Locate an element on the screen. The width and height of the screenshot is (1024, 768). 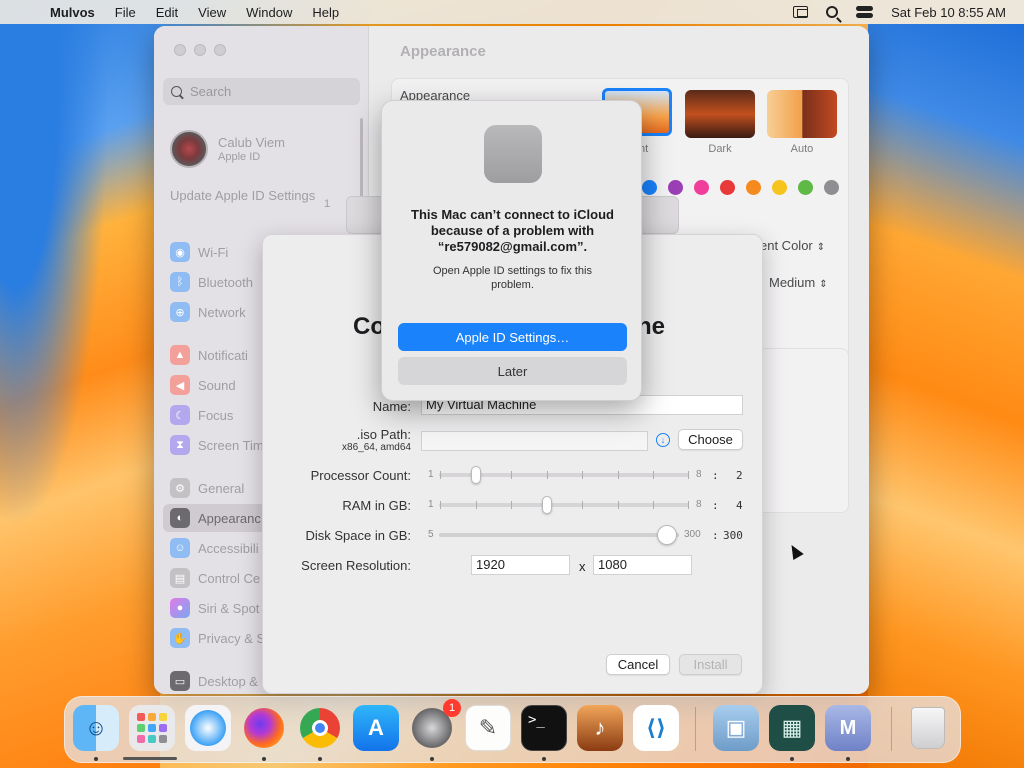
iso-path-field is located at coordinates (534, 441).